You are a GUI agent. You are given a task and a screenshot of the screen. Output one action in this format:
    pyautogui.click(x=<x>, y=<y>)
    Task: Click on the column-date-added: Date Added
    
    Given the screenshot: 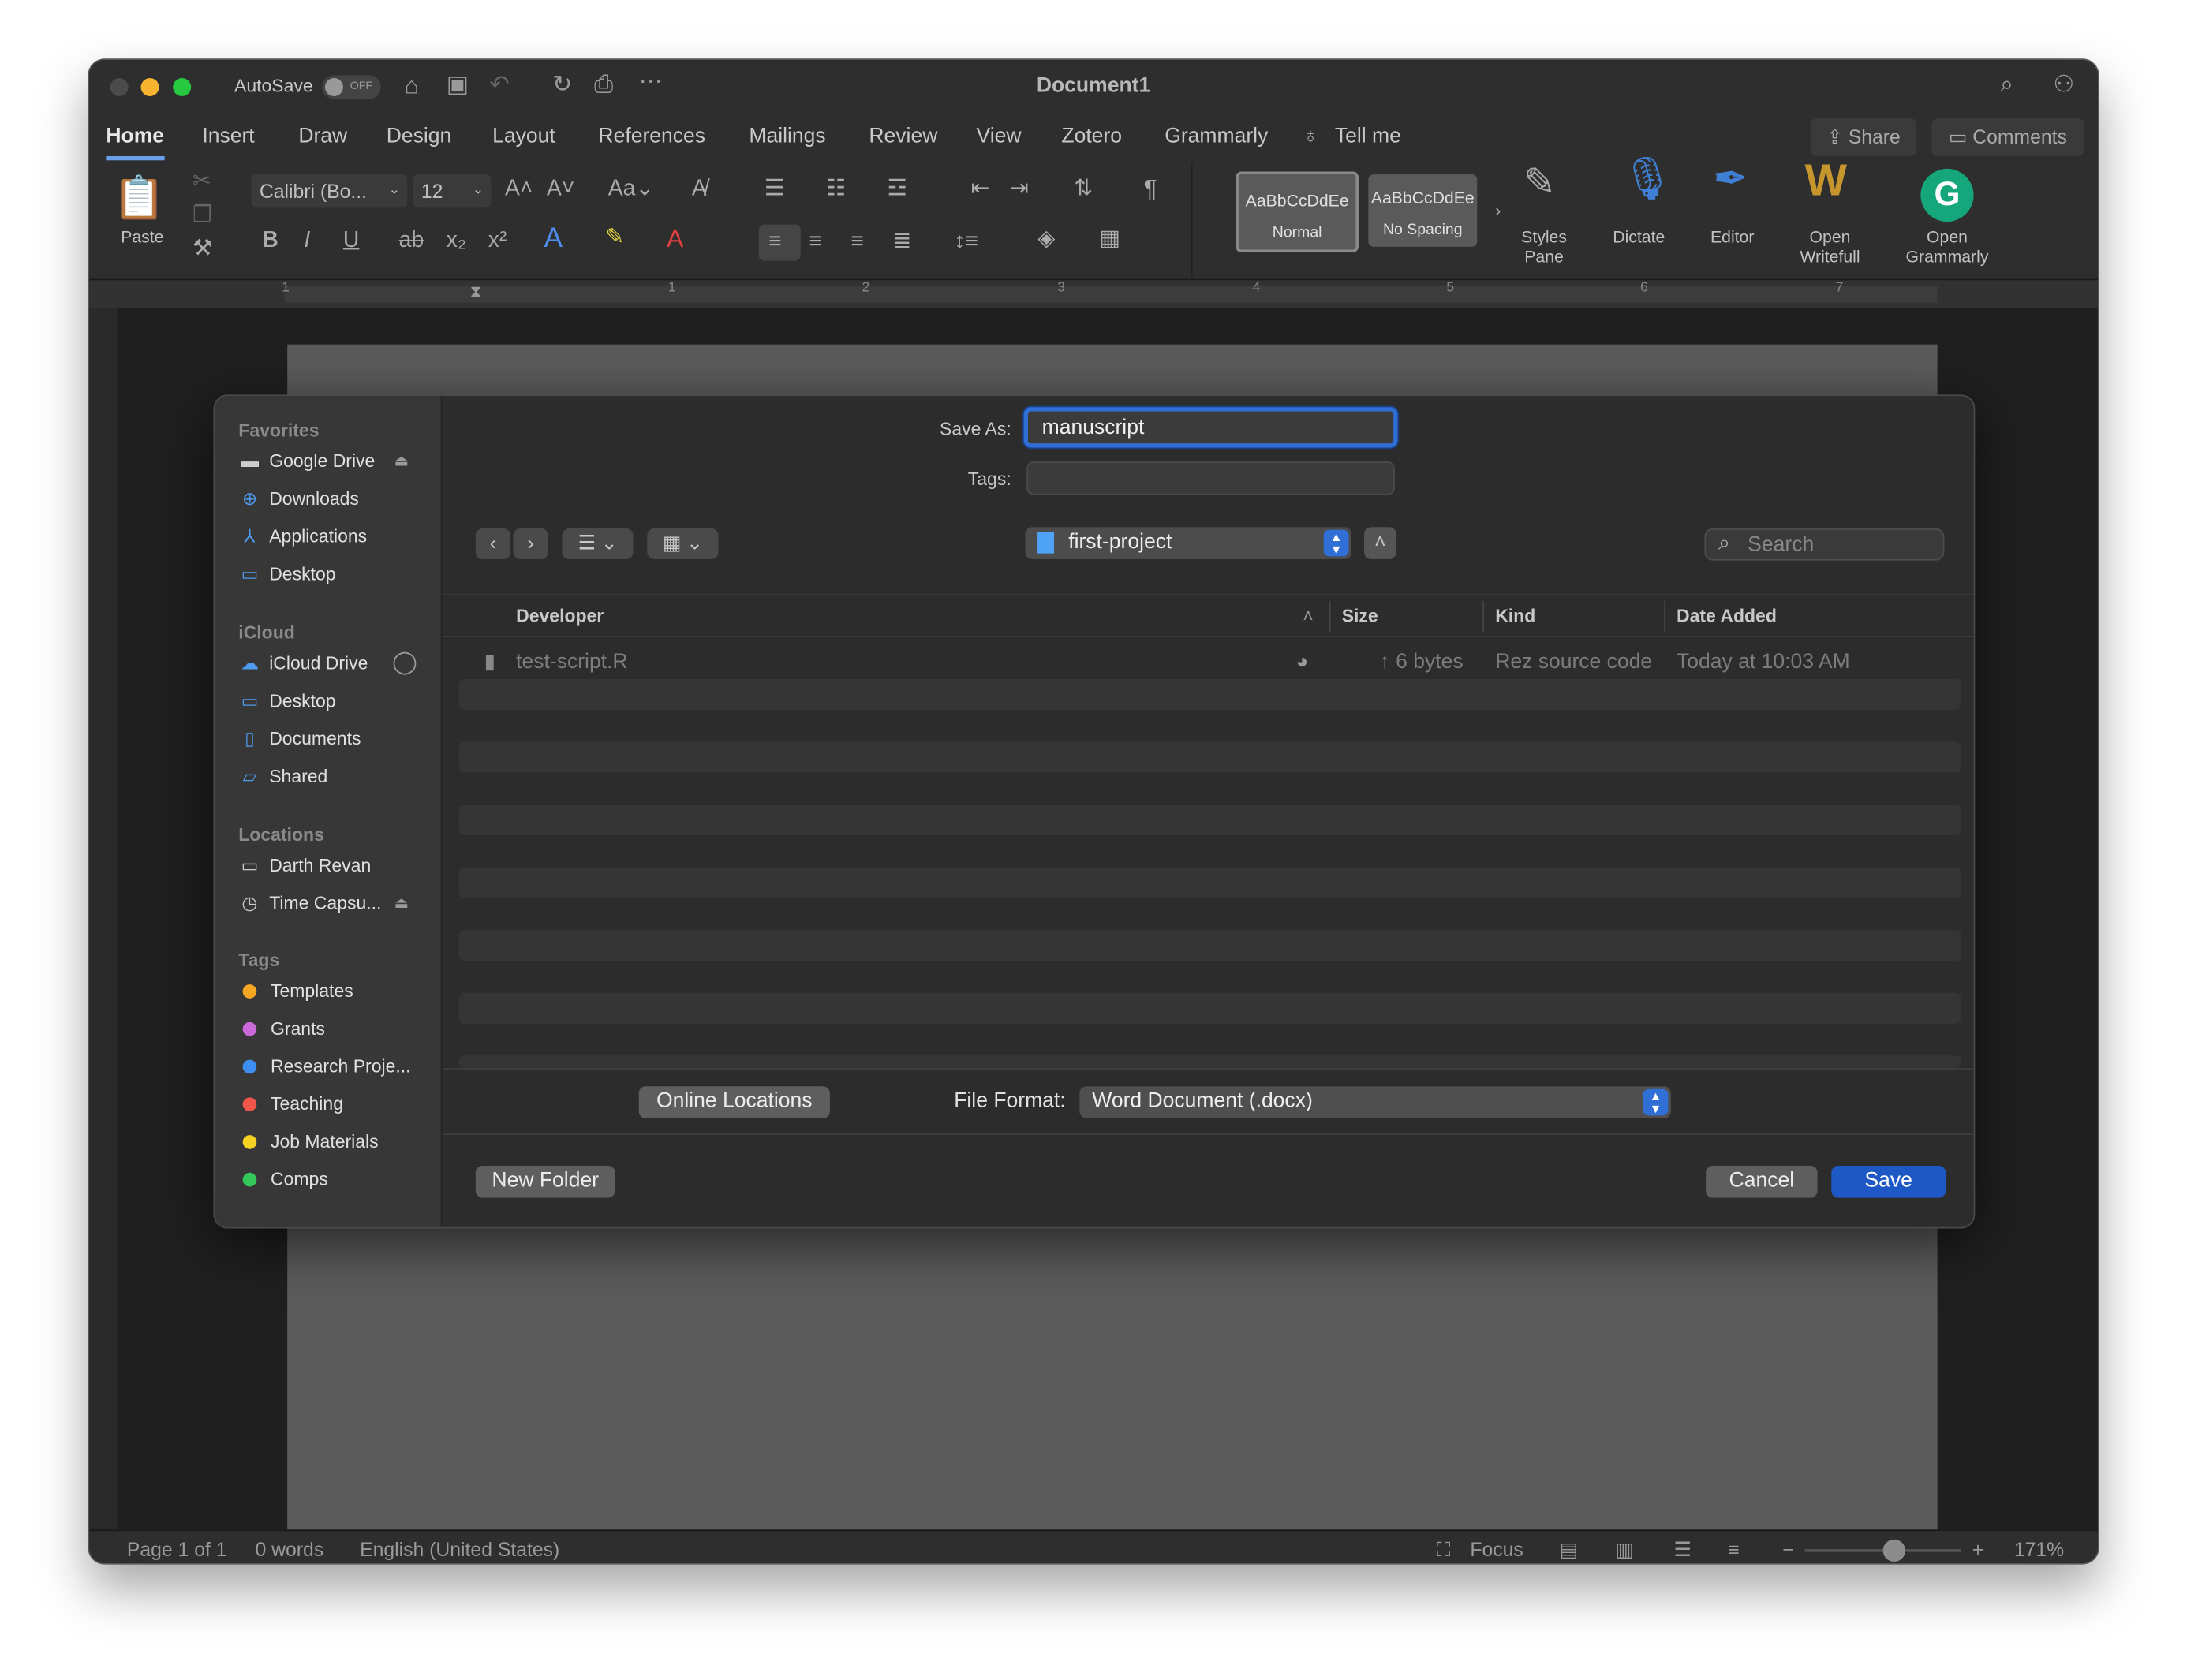 What is the action you would take?
    pyautogui.click(x=1727, y=615)
    